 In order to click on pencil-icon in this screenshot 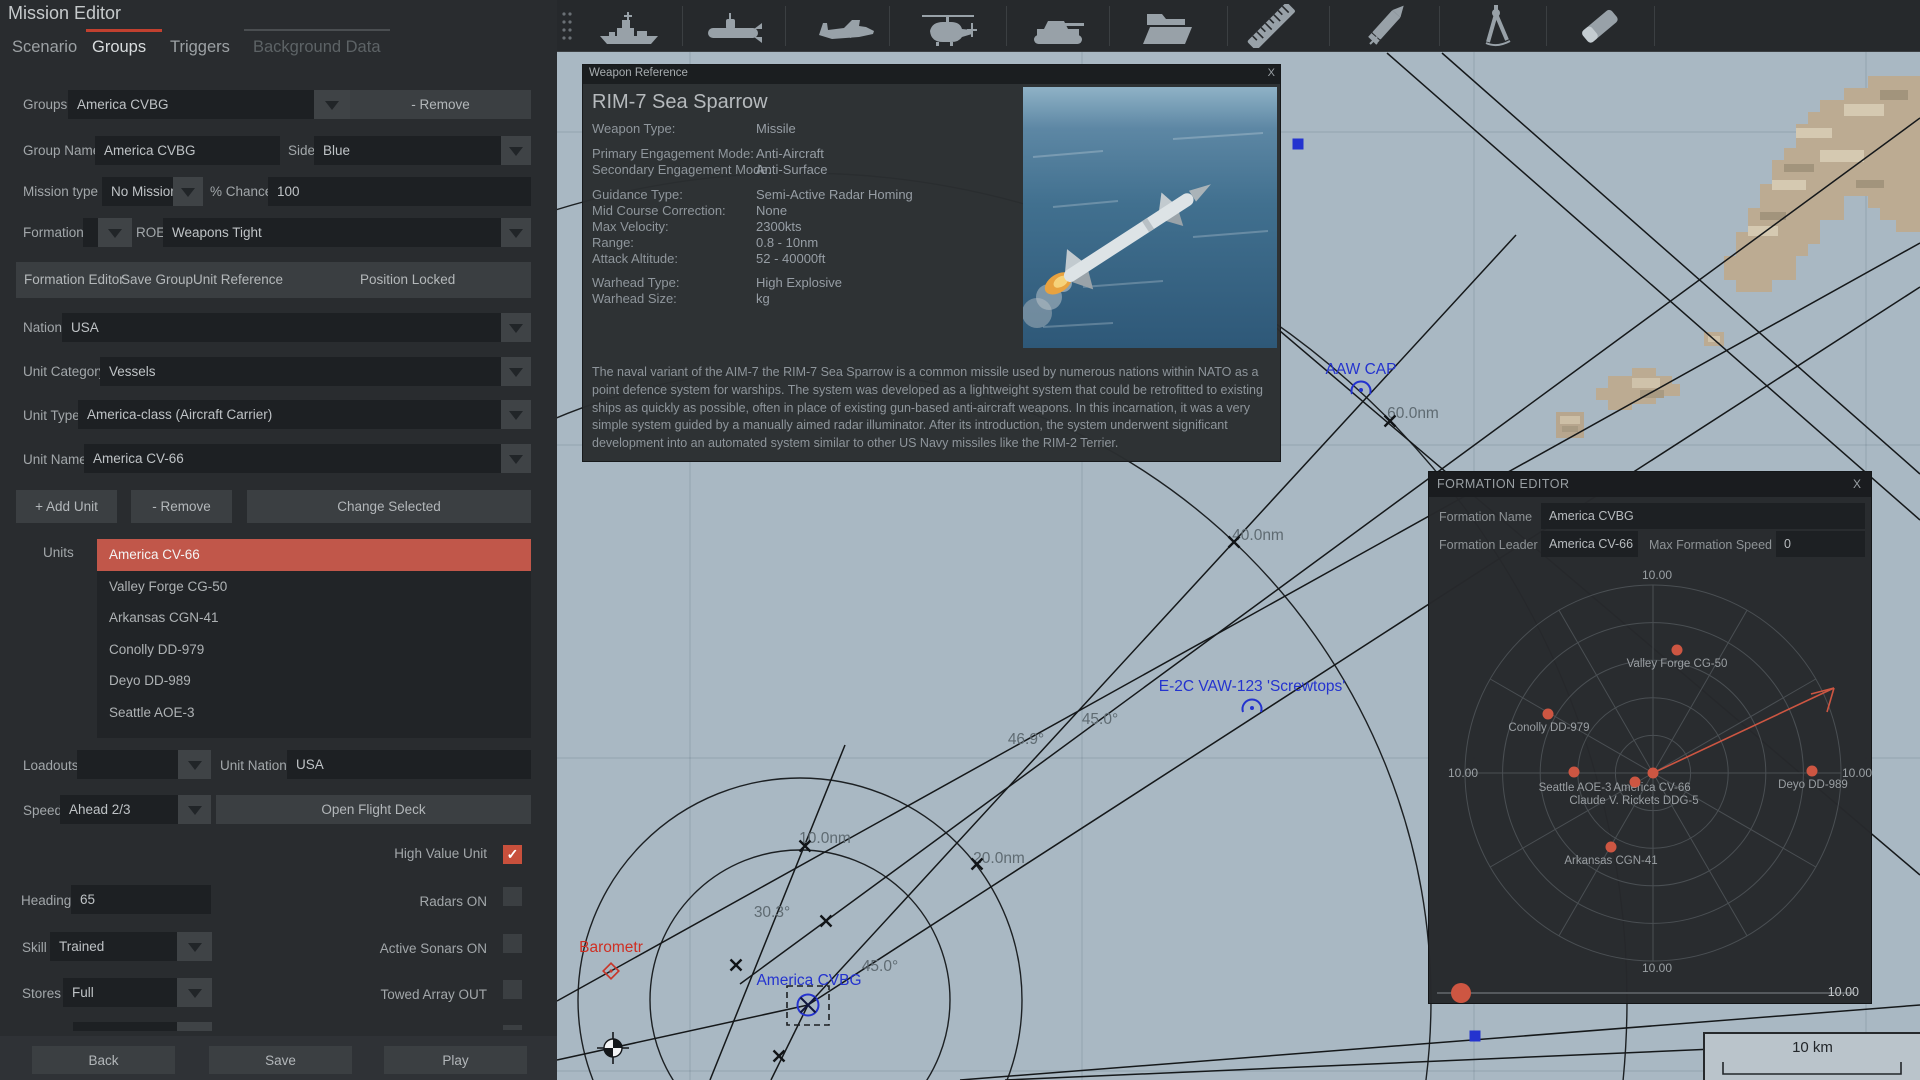, I will do `click(1386, 26)`.